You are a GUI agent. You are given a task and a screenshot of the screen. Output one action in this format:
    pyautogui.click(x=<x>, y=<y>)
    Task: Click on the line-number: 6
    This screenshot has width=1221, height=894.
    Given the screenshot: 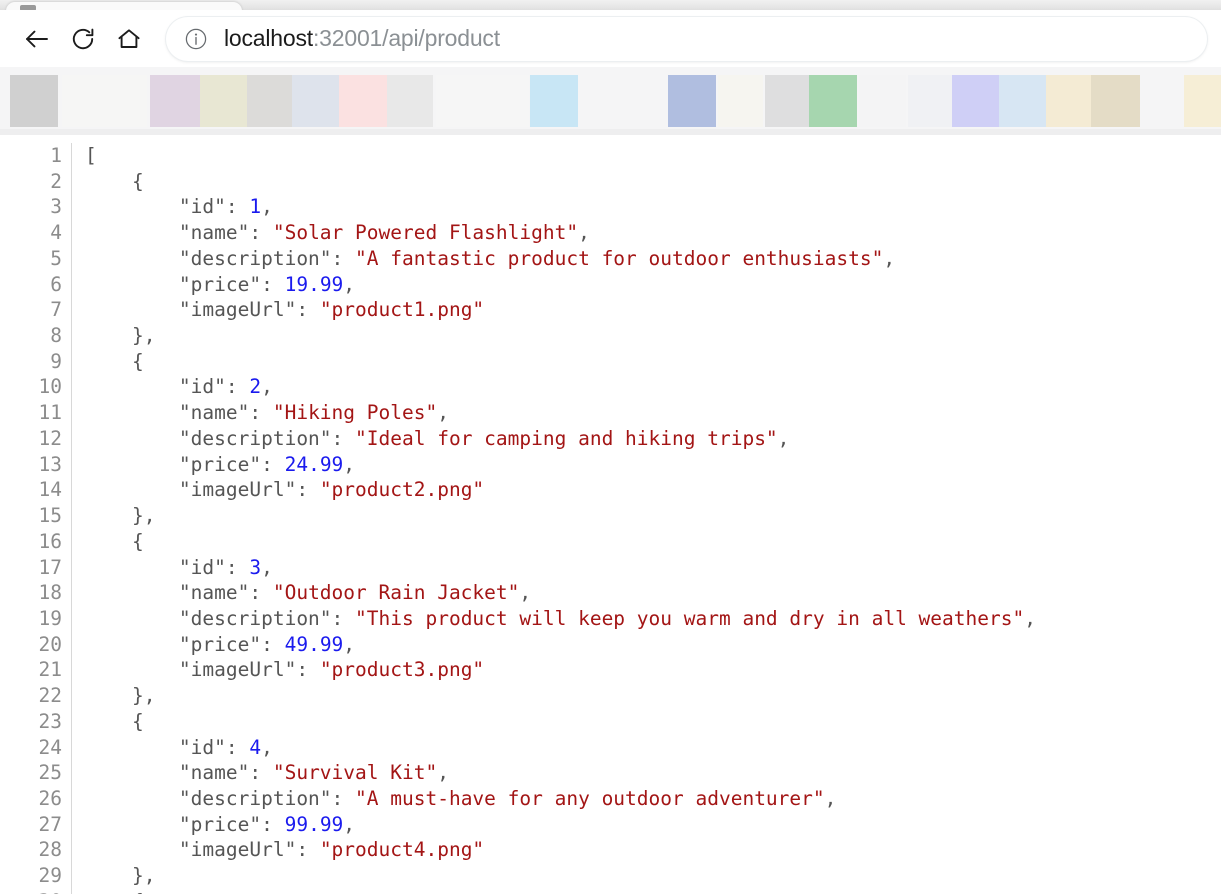 What is the action you would take?
    pyautogui.click(x=56, y=284)
    